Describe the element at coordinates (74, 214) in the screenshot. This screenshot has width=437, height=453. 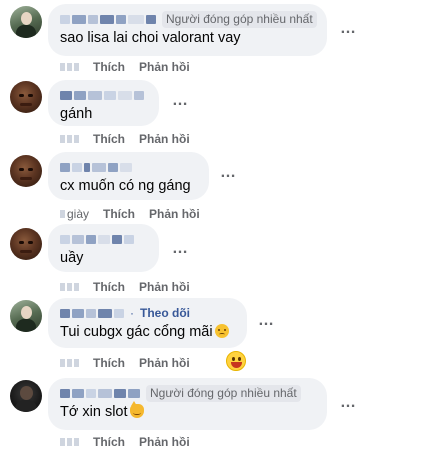
I see `timestamp: giày` at that location.